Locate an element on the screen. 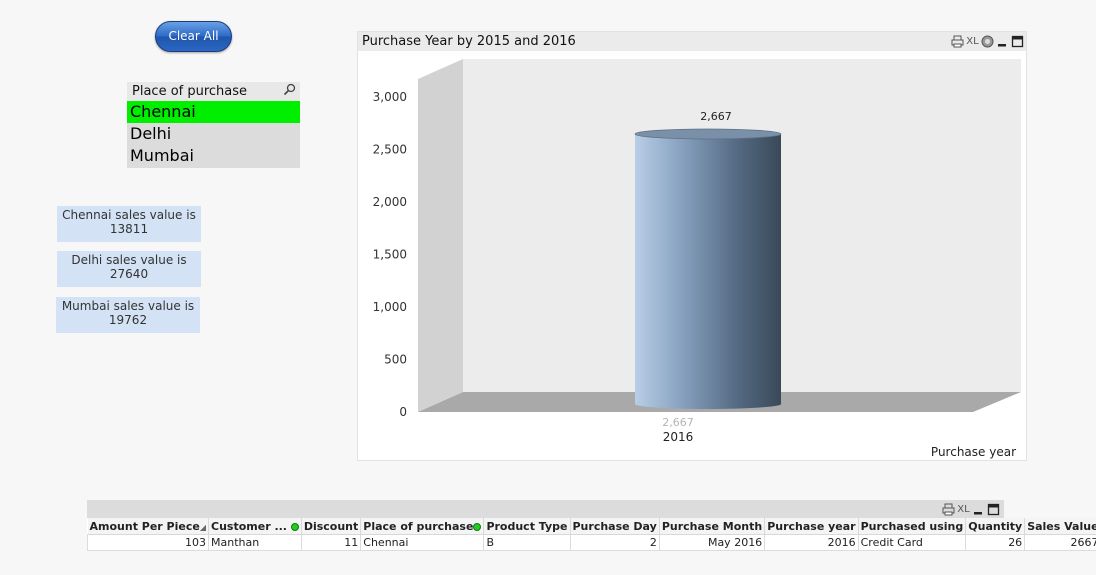 The height and width of the screenshot is (575, 1096). place-of-purchase-listbox: Place of purchase Chennai Delhi Mumbai is located at coordinates (213, 125).